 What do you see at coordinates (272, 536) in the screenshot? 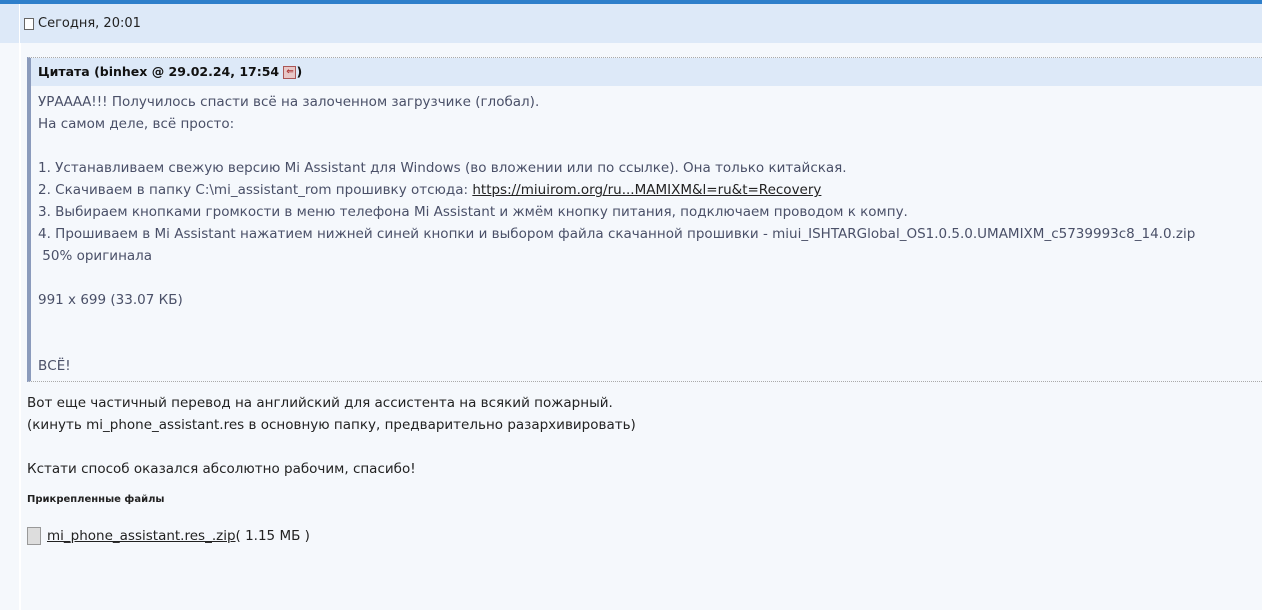
I see `attachment-size: ( 1.15 МБ )` at bounding box center [272, 536].